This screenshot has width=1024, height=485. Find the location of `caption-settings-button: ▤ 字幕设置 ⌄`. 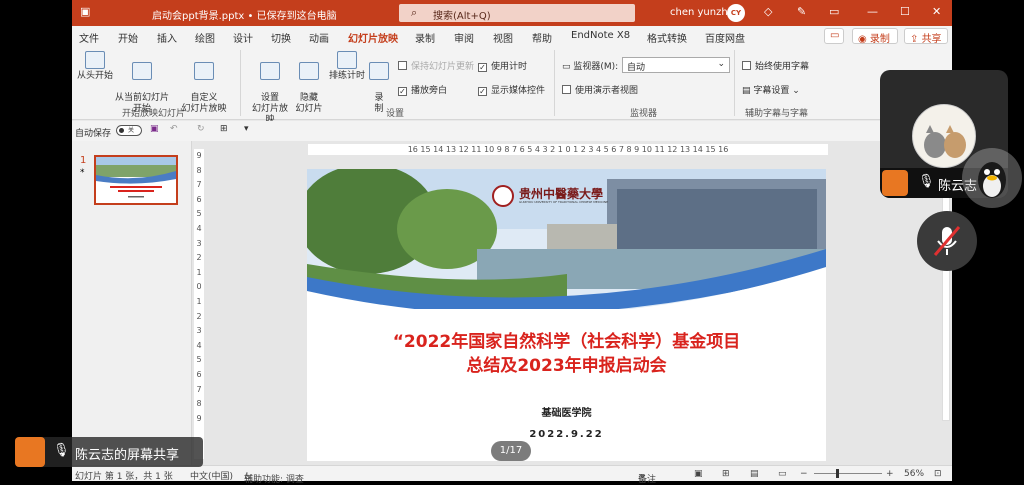

caption-settings-button: ▤ 字幕设置 ⌄ is located at coordinates (771, 89).